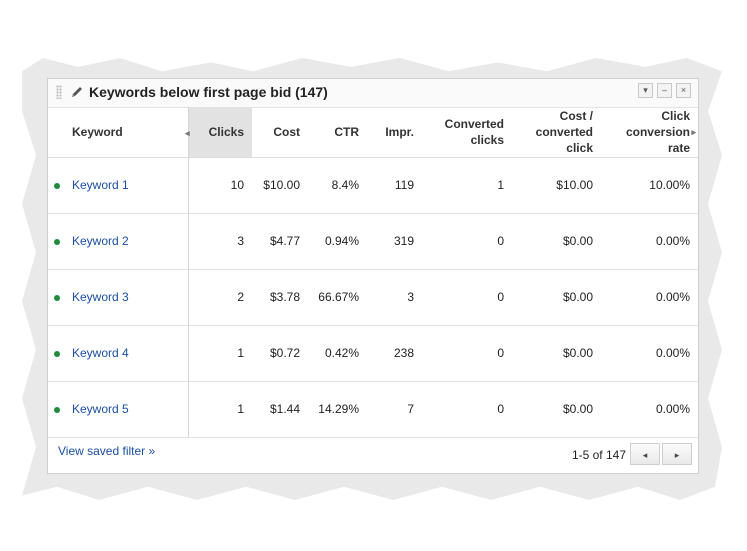 This screenshot has height=551, width=747. What do you see at coordinates (337, 132) in the screenshot?
I see `header-ctr: CTR` at bounding box center [337, 132].